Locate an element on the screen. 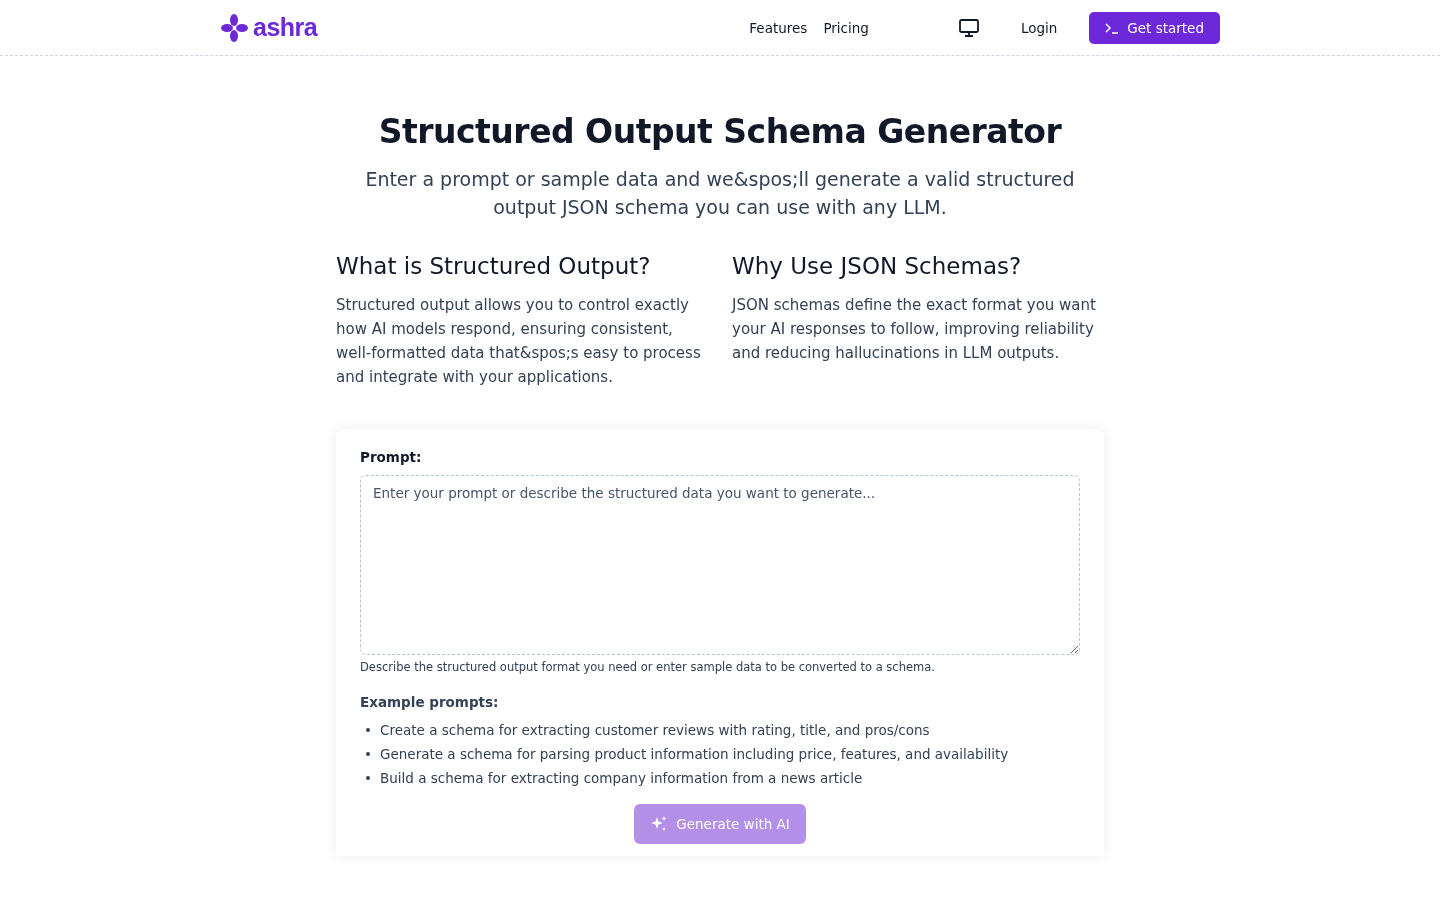 This screenshot has height=900, width=1440. example-prompt: Create a schema for extracting customer reviews with rating, title, and pros/cons is located at coordinates (655, 730).